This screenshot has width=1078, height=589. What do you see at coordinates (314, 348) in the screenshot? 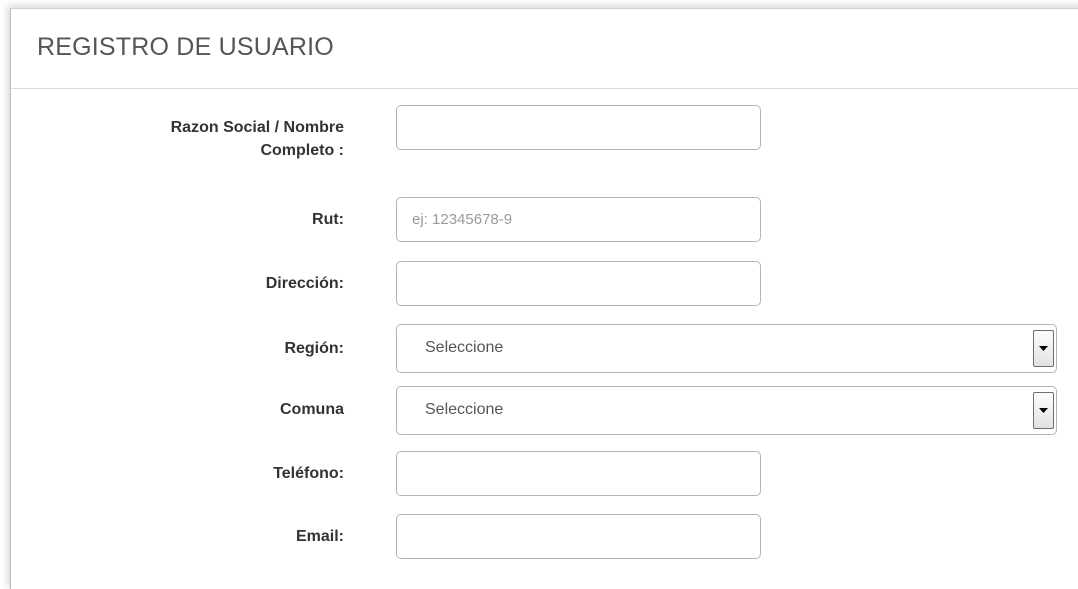
I see `region-label: Región:` at bounding box center [314, 348].